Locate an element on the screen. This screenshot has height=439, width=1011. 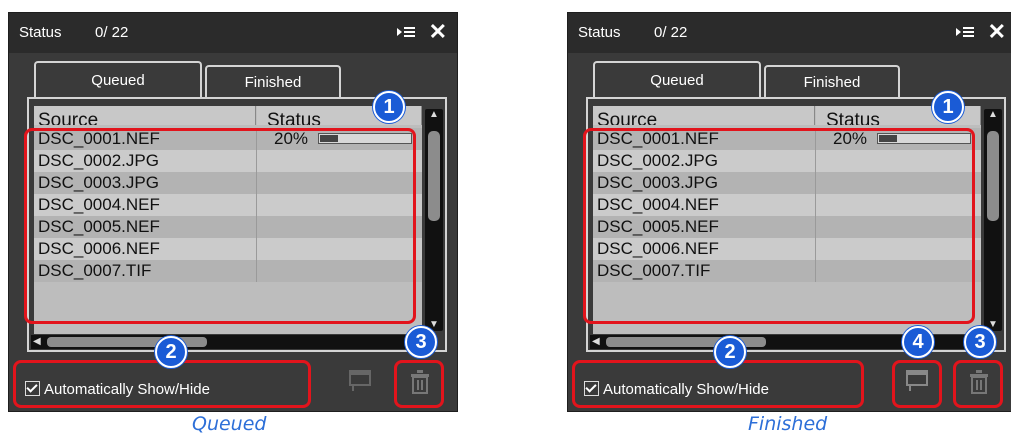
caption-queued: Queued is located at coordinates (229, 424).